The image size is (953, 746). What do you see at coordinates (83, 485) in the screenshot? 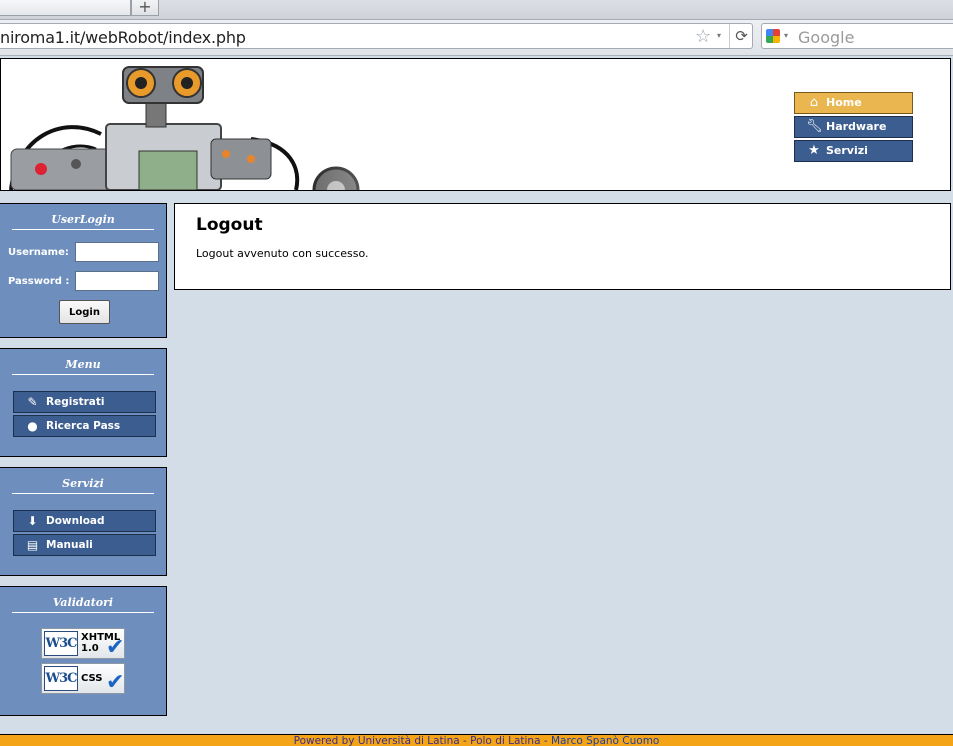
I see `servizi-title: Servizi` at bounding box center [83, 485].